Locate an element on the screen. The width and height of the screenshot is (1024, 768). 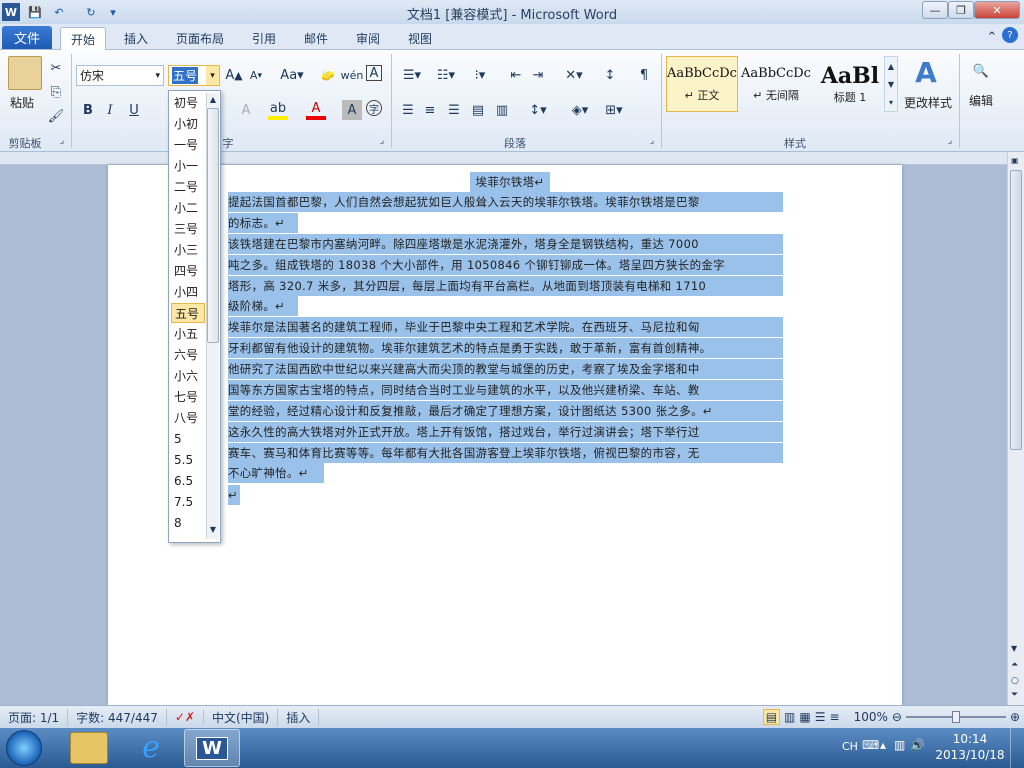
document-line: 提起法国首都巴黎，人们自然会想起犹如巨人般耸入云天的埃菲尔铁塔。埃菲尔铁塔是巴黎 is located at coordinates (505, 202).